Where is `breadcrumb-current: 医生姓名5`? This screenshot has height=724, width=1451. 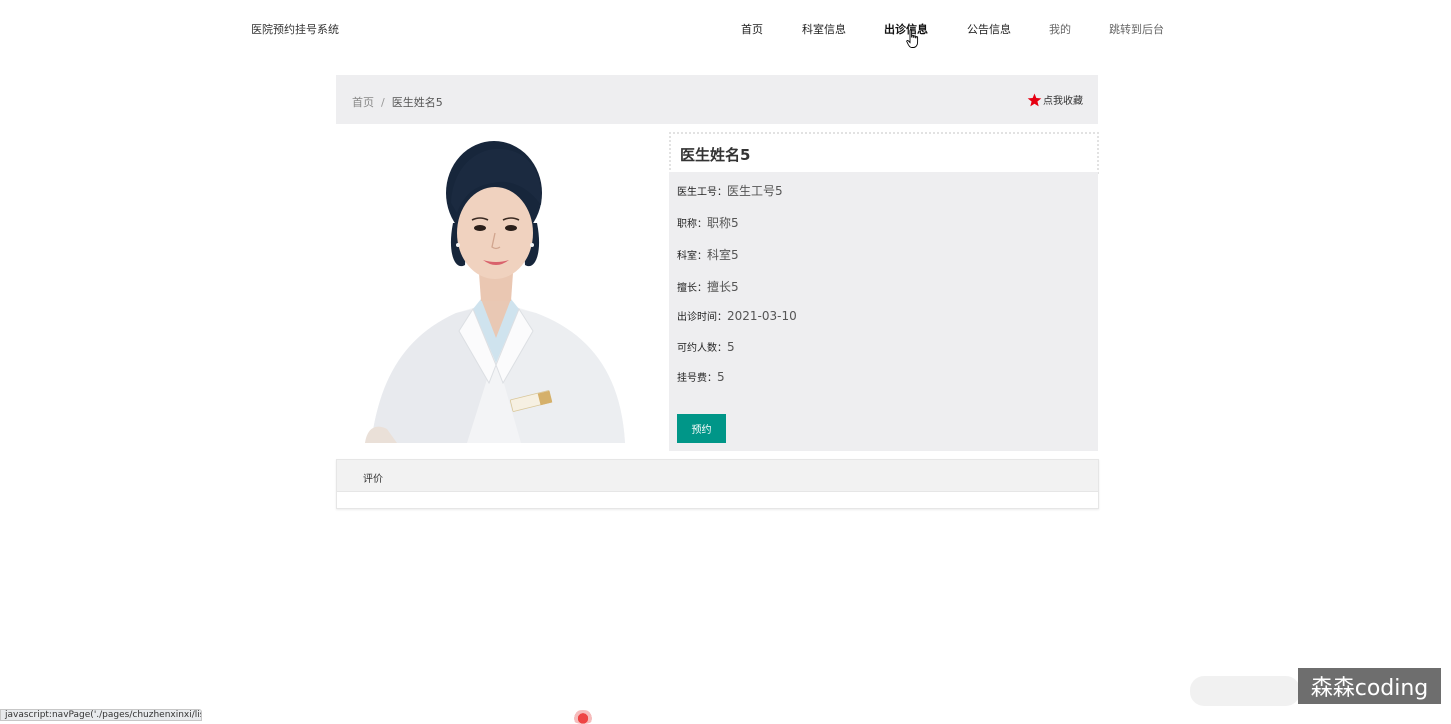 breadcrumb-current: 医生姓名5 is located at coordinates (417, 102).